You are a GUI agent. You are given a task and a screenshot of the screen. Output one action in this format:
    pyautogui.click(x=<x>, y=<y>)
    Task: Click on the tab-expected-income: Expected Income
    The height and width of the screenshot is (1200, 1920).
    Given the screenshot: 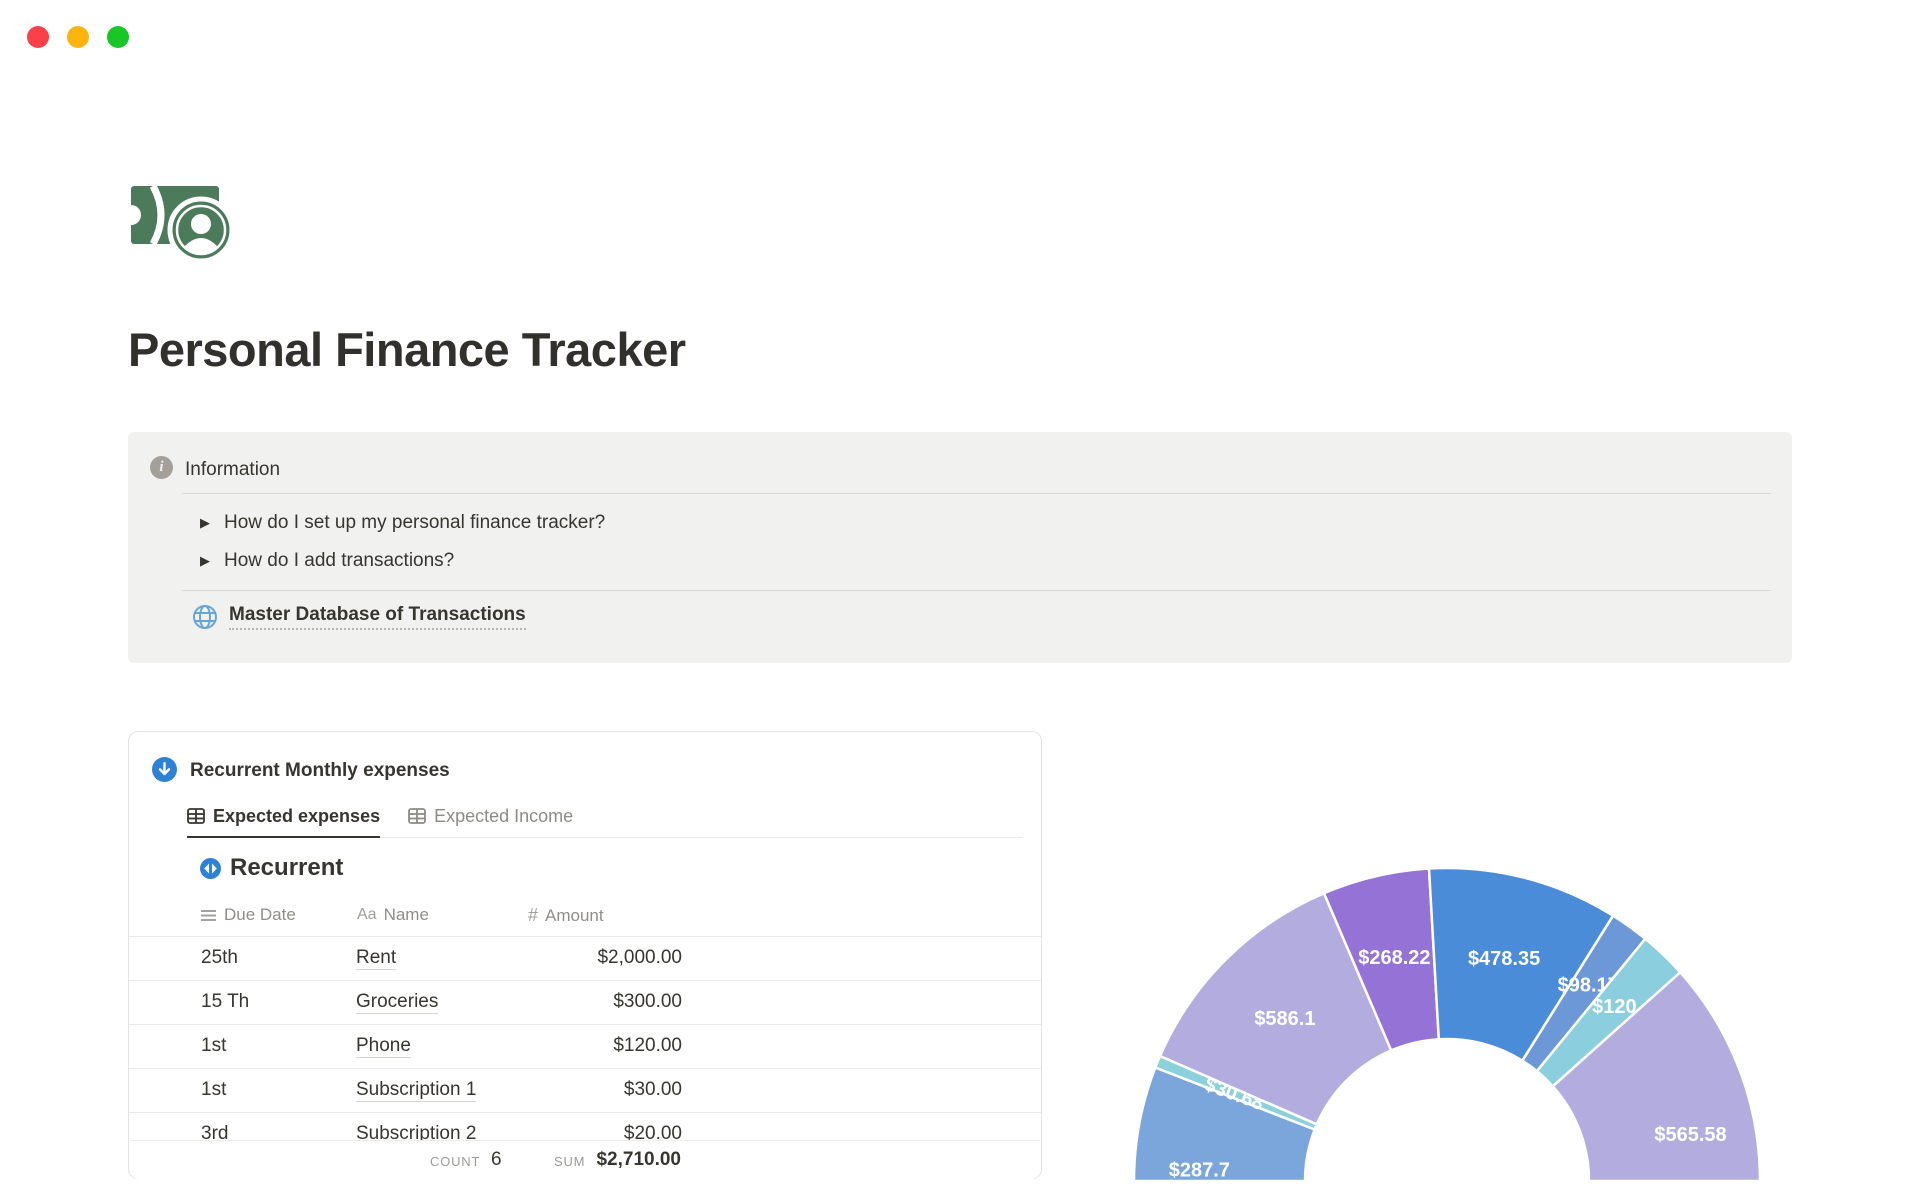 What is the action you would take?
    pyautogui.click(x=490, y=816)
    